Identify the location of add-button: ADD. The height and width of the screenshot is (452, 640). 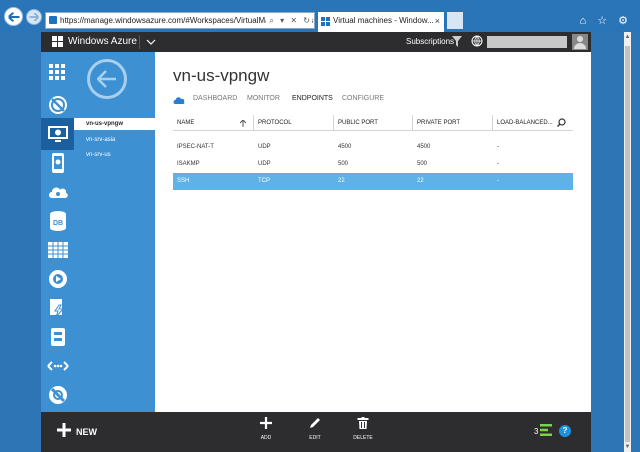
(266, 432).